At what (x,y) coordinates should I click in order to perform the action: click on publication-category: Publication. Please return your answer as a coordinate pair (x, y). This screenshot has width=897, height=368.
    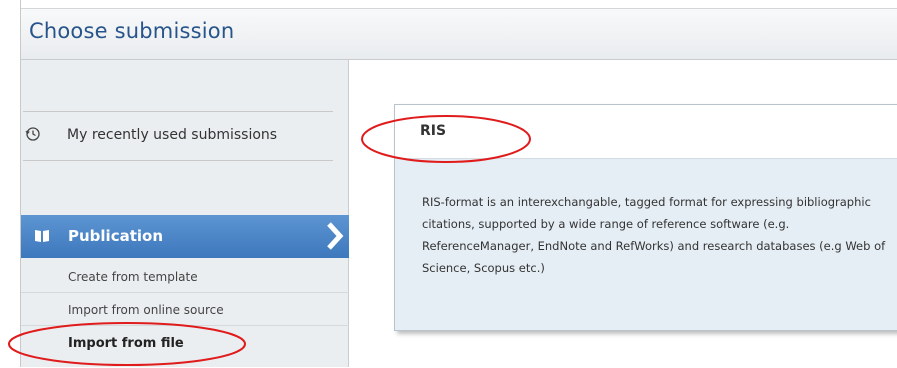
    Looking at the image, I should click on (185, 236).